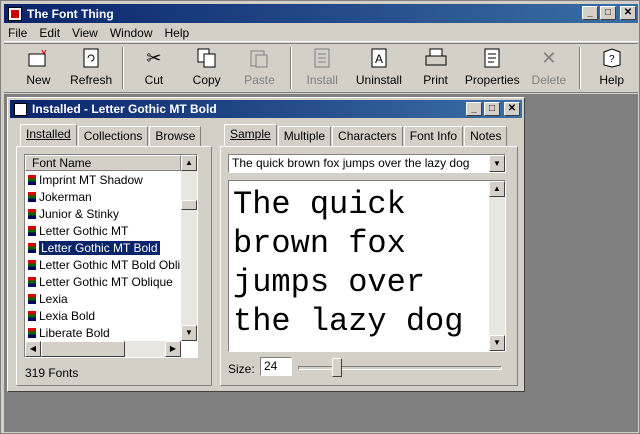 This screenshot has height=434, width=640. I want to click on new-button: New, so click(38, 68).